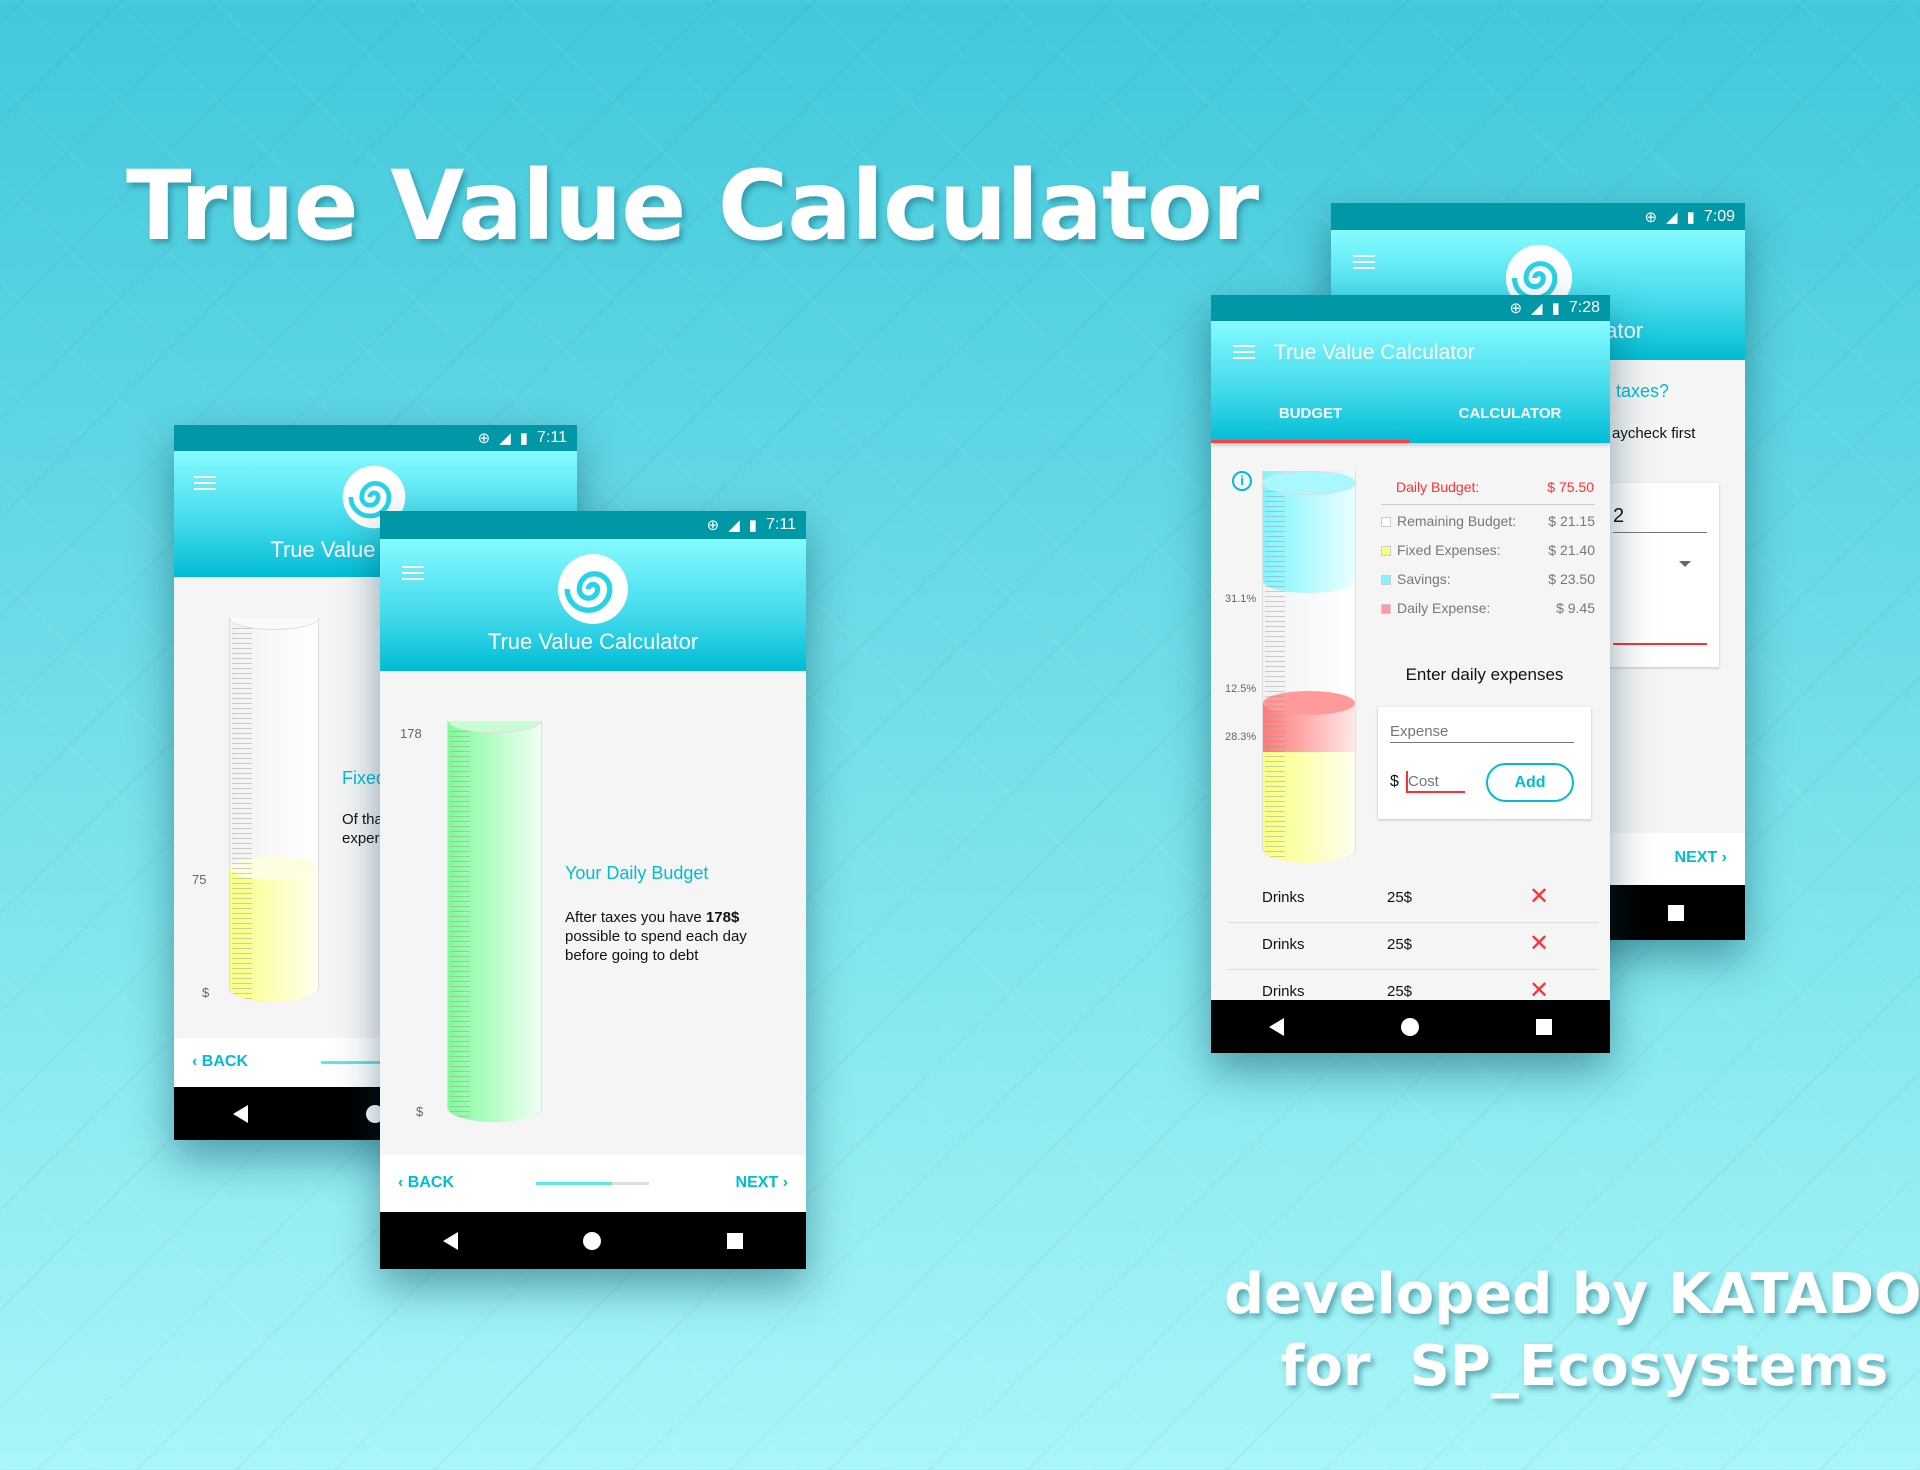 The height and width of the screenshot is (1470, 1920). I want to click on dropdown-arrow-icon, so click(1685, 564).